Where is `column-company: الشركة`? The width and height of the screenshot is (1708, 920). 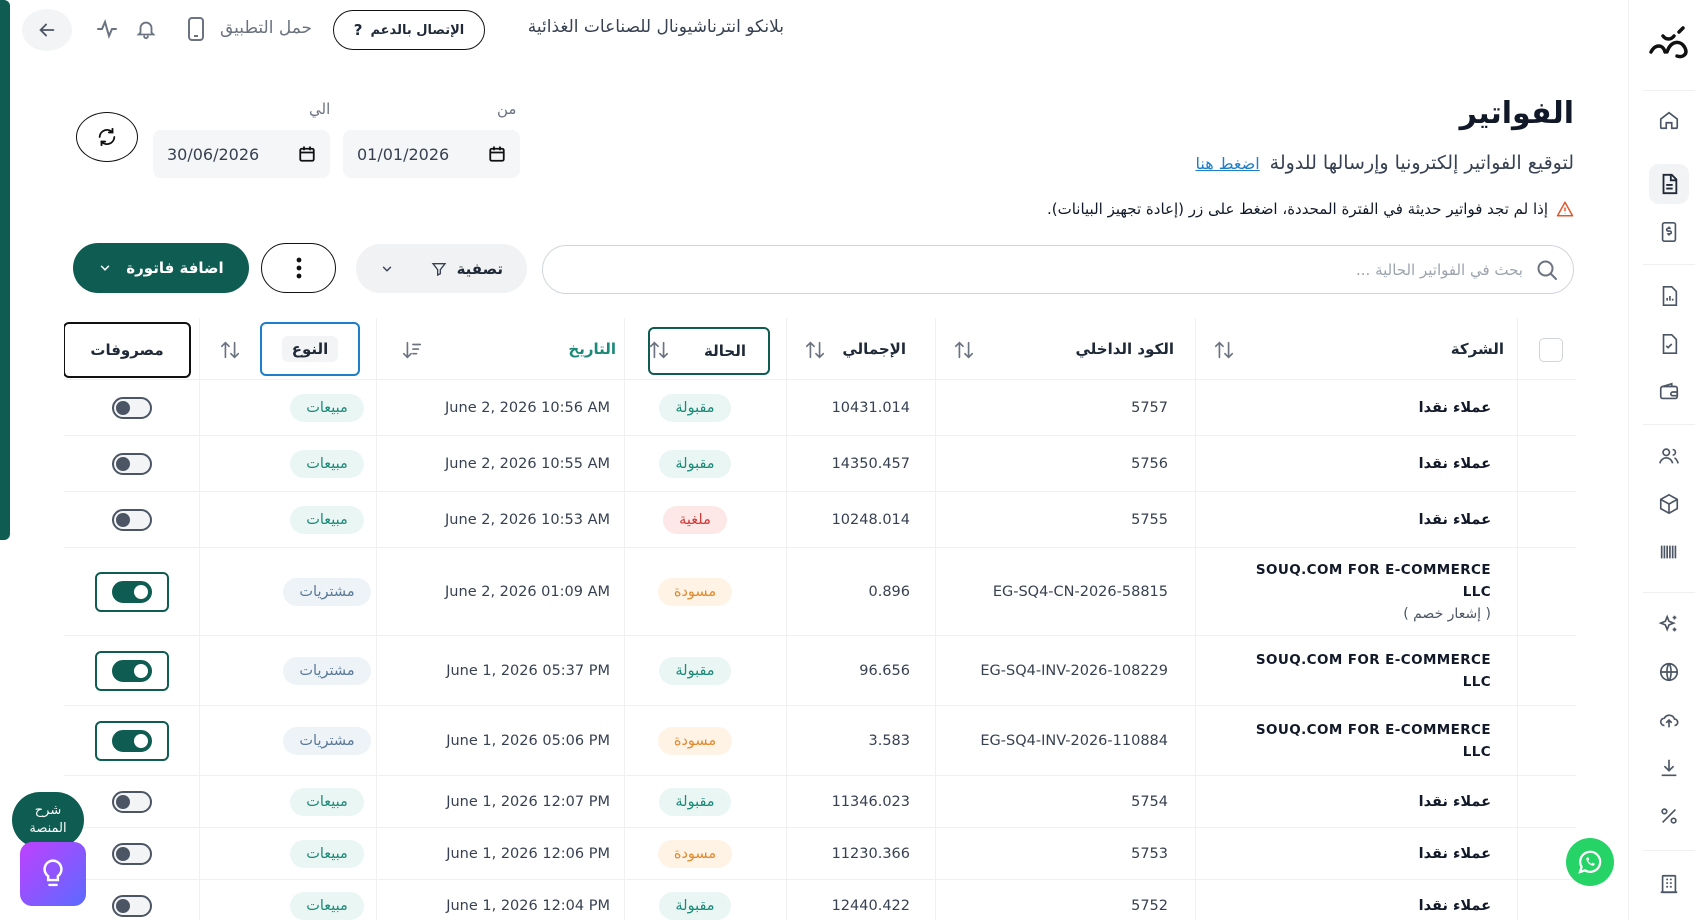
column-company: الشركة is located at coordinates (1477, 349).